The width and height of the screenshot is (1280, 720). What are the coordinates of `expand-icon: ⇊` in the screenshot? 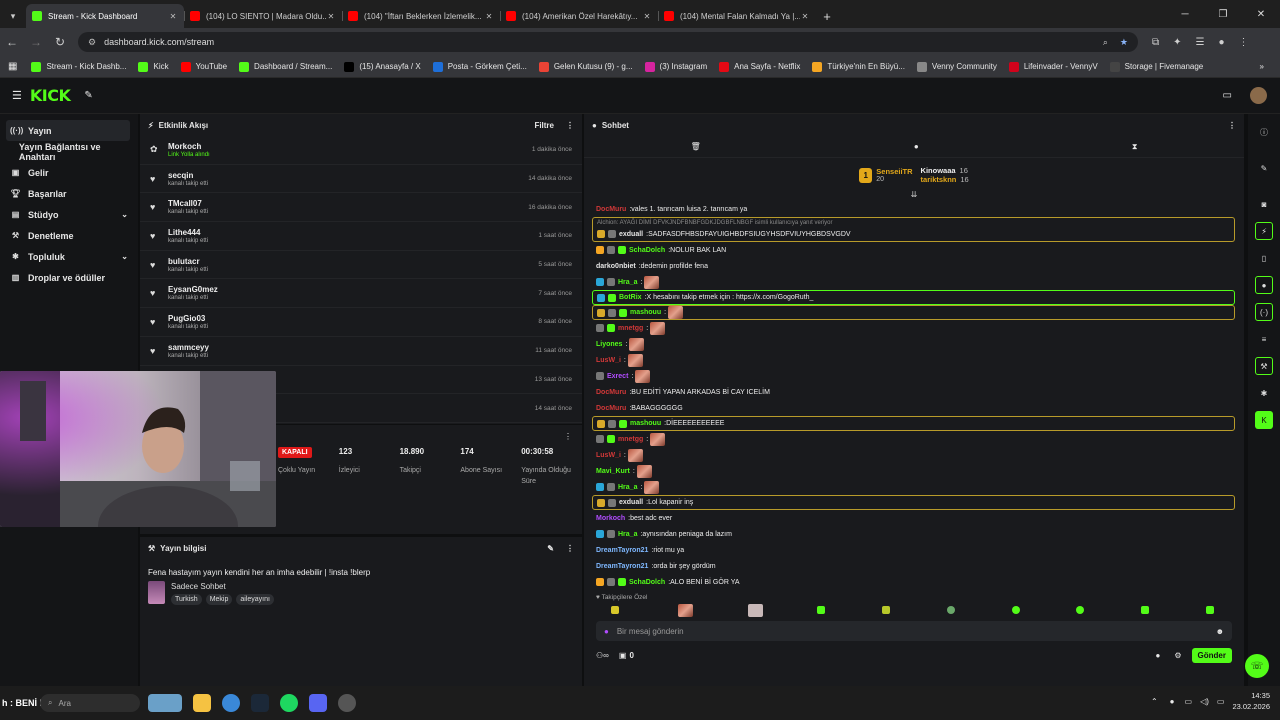 It's located at (914, 194).